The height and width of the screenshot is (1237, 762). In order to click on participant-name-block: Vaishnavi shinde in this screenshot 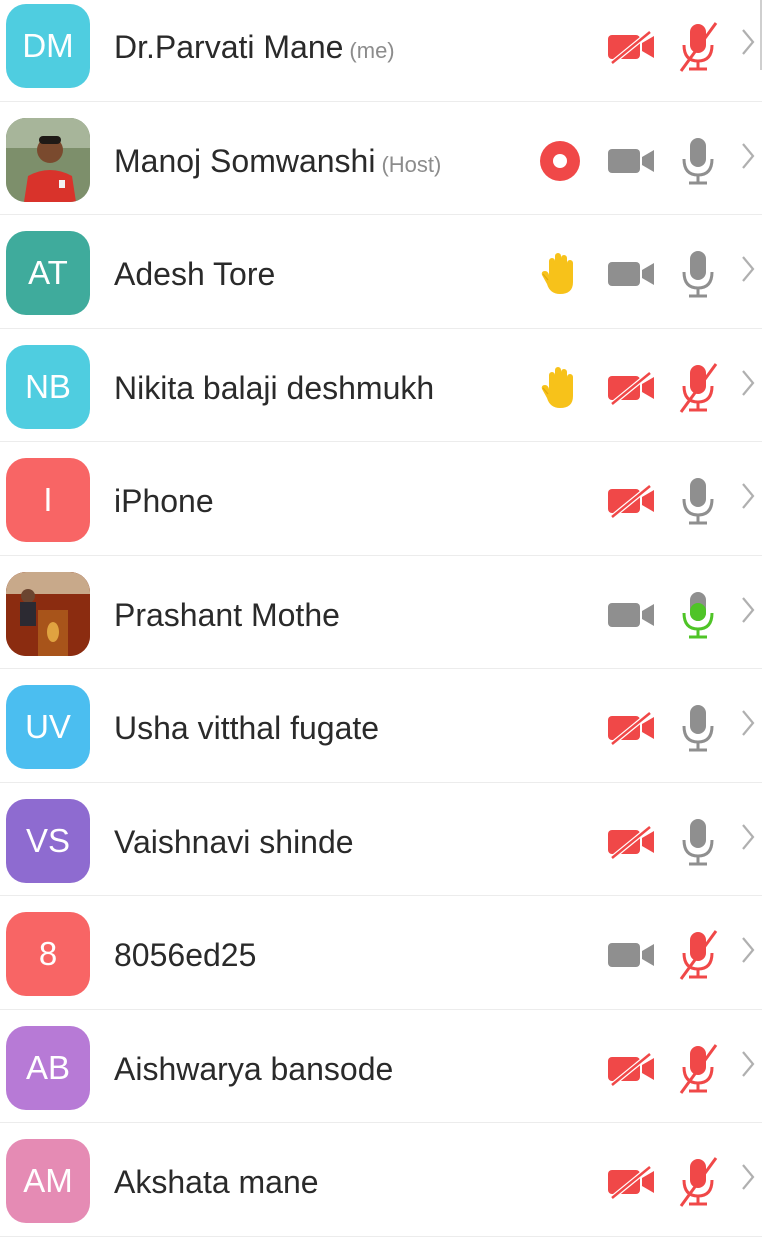, I will do `click(234, 842)`.